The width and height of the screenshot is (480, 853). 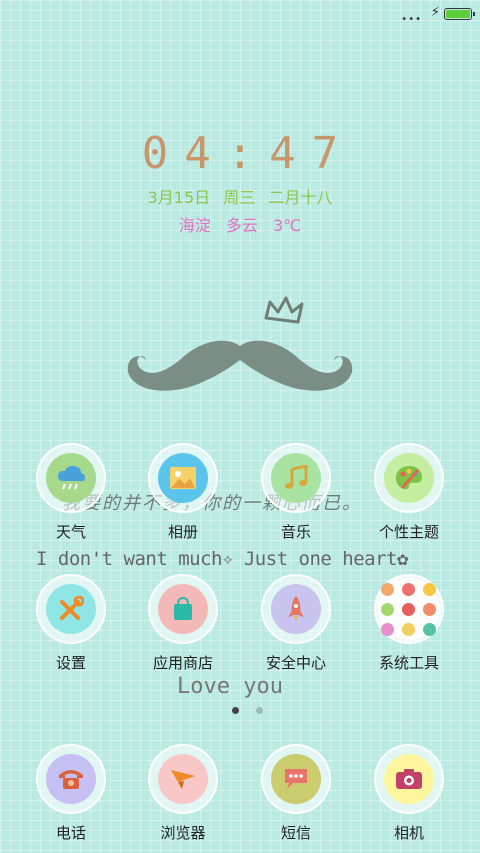 I want to click on app-label: 安全中心, so click(x=295, y=663).